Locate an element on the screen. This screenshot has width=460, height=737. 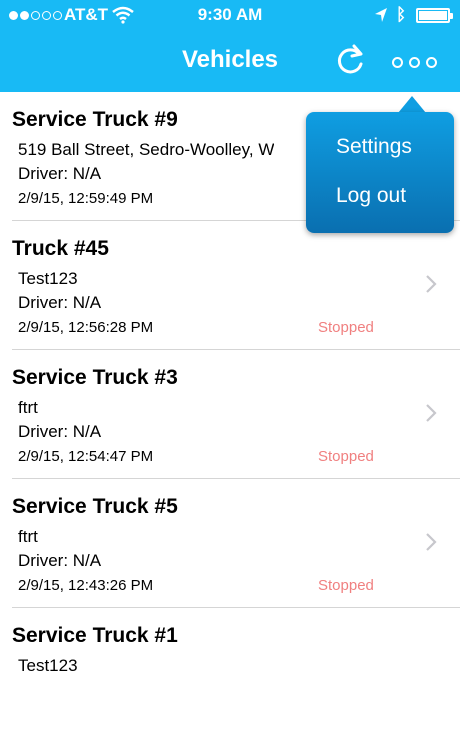
vehicle-timestamp: 2/9/15, 12:54:47 PM is located at coordinates (86, 456).